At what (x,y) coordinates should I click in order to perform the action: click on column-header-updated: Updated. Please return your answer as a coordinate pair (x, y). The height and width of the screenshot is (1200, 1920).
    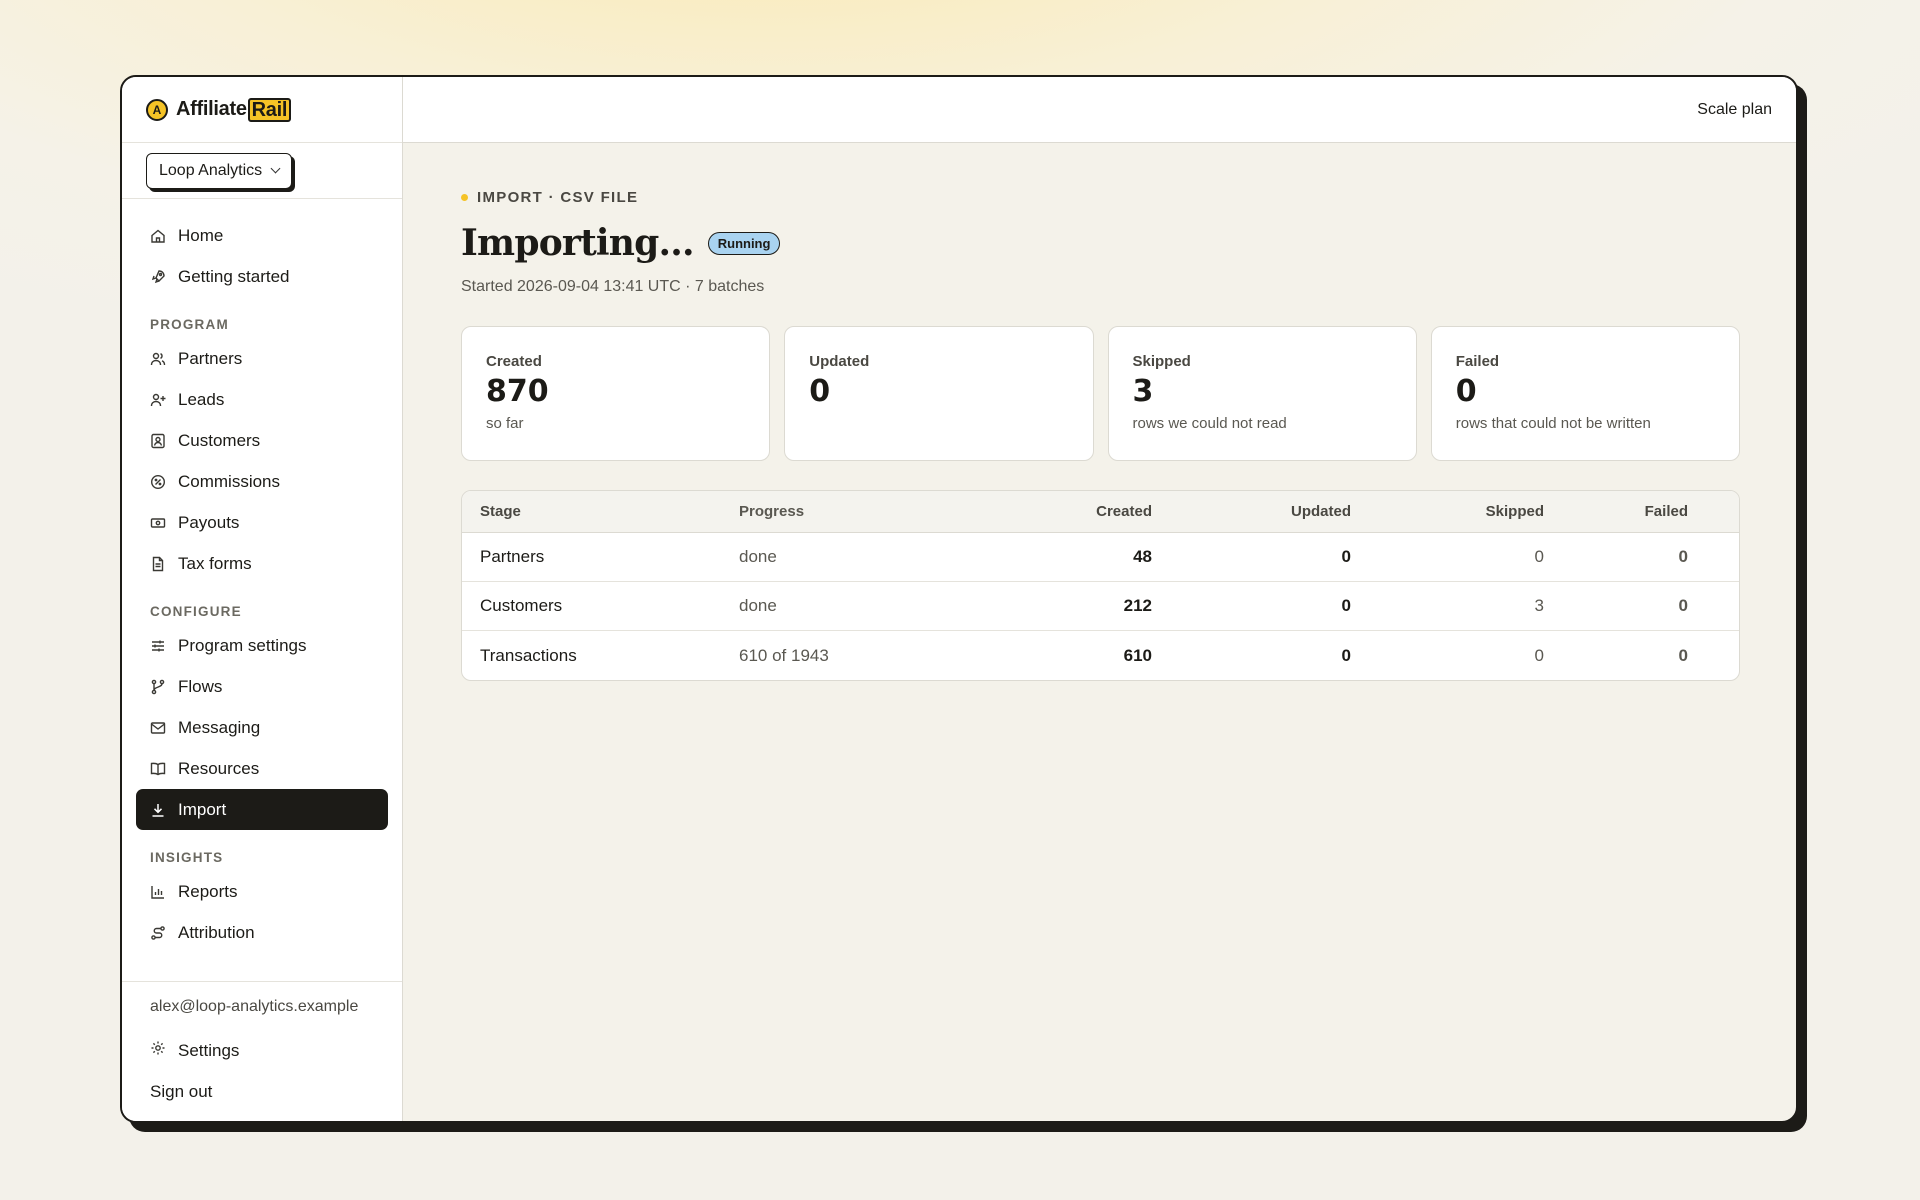
    Looking at the image, I should click on (1321, 511).